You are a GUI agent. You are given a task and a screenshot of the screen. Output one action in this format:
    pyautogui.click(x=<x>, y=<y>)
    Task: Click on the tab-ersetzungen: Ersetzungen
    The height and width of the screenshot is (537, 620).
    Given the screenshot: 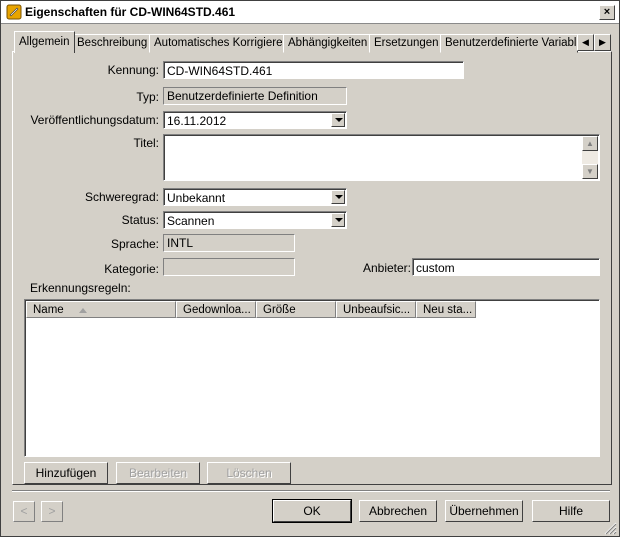 What is the action you would take?
    pyautogui.click(x=406, y=43)
    